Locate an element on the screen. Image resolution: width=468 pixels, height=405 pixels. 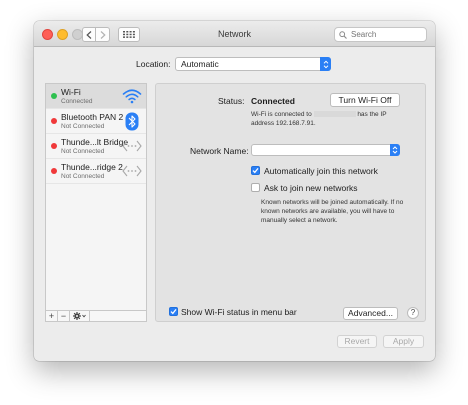
service-name: Thunde...ridge 2 is located at coordinates (92, 167).